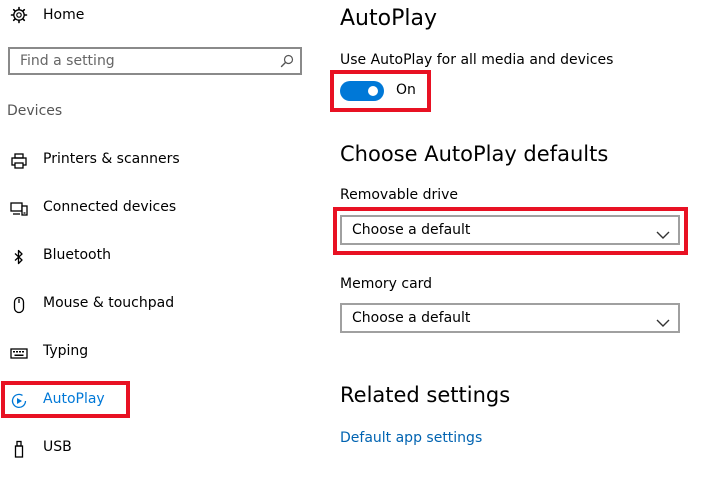 This screenshot has width=723, height=483. Describe the element at coordinates (19, 449) in the screenshot. I see `usb-icon` at that location.